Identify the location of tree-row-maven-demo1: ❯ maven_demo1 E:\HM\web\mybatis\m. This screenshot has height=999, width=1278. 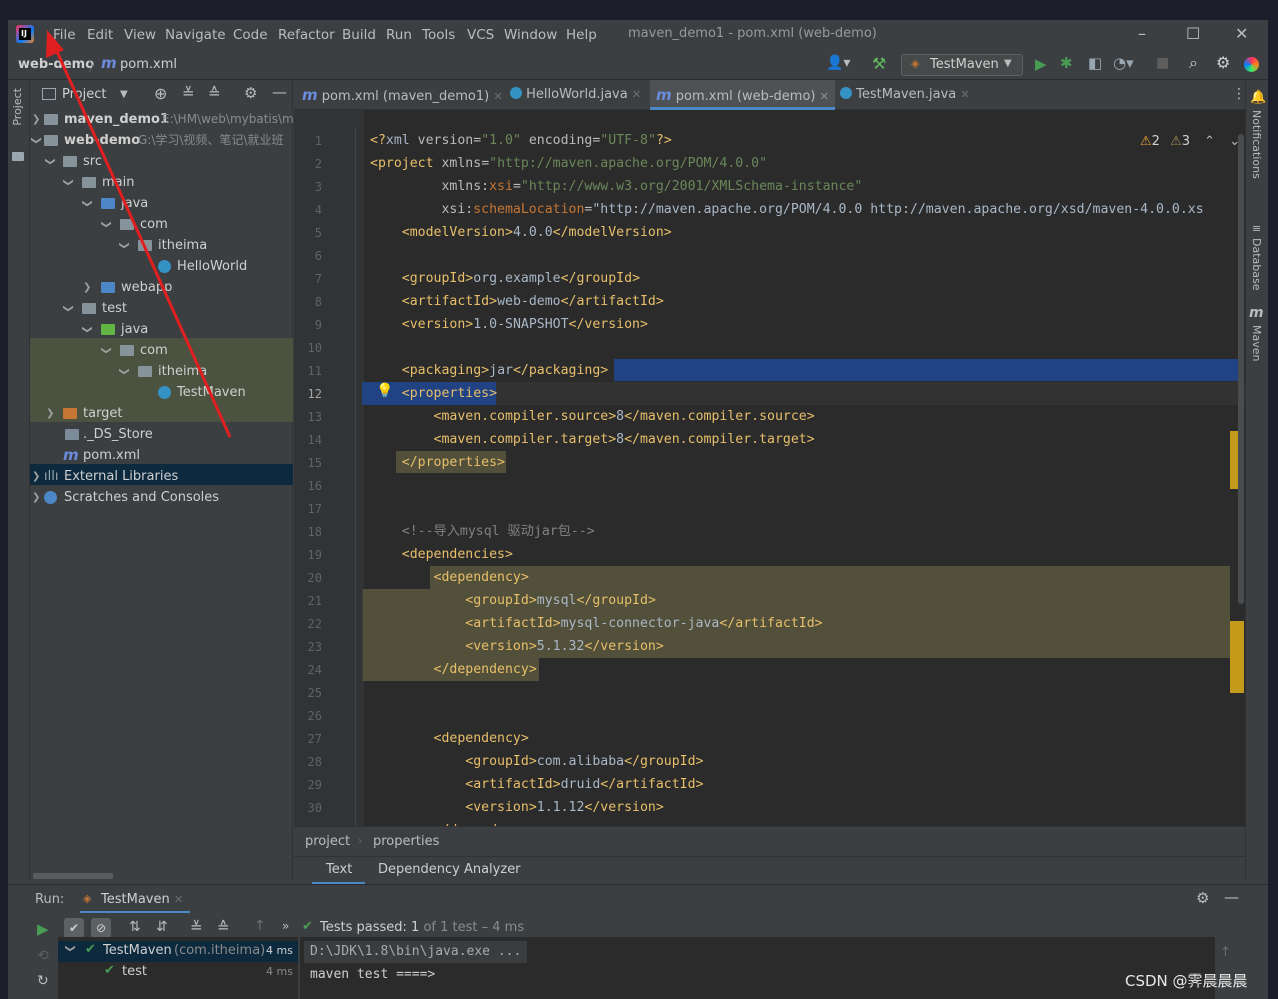
(162, 119).